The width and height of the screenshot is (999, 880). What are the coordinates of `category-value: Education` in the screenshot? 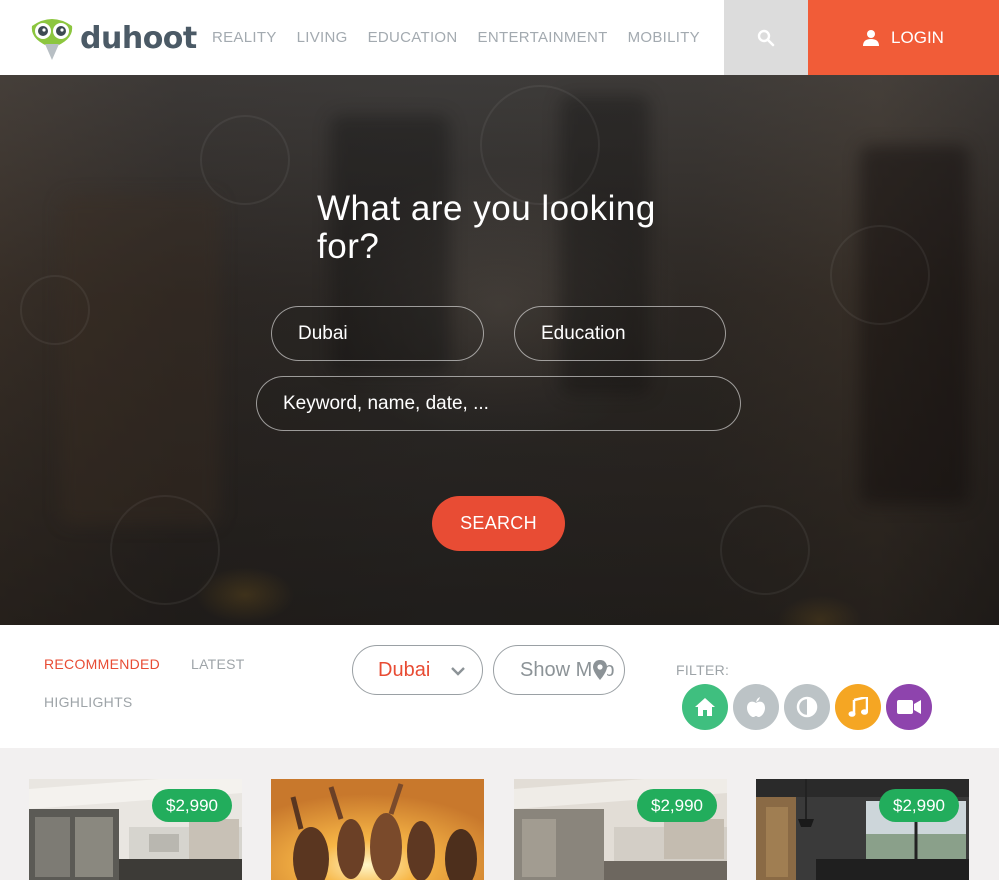 It's located at (583, 333).